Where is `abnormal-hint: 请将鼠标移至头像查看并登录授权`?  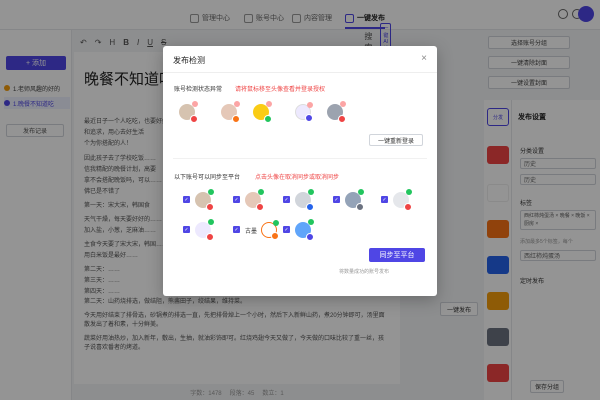
abnormal-hint: 请将鼠标移至头像查看并登录授权 is located at coordinates (280, 90).